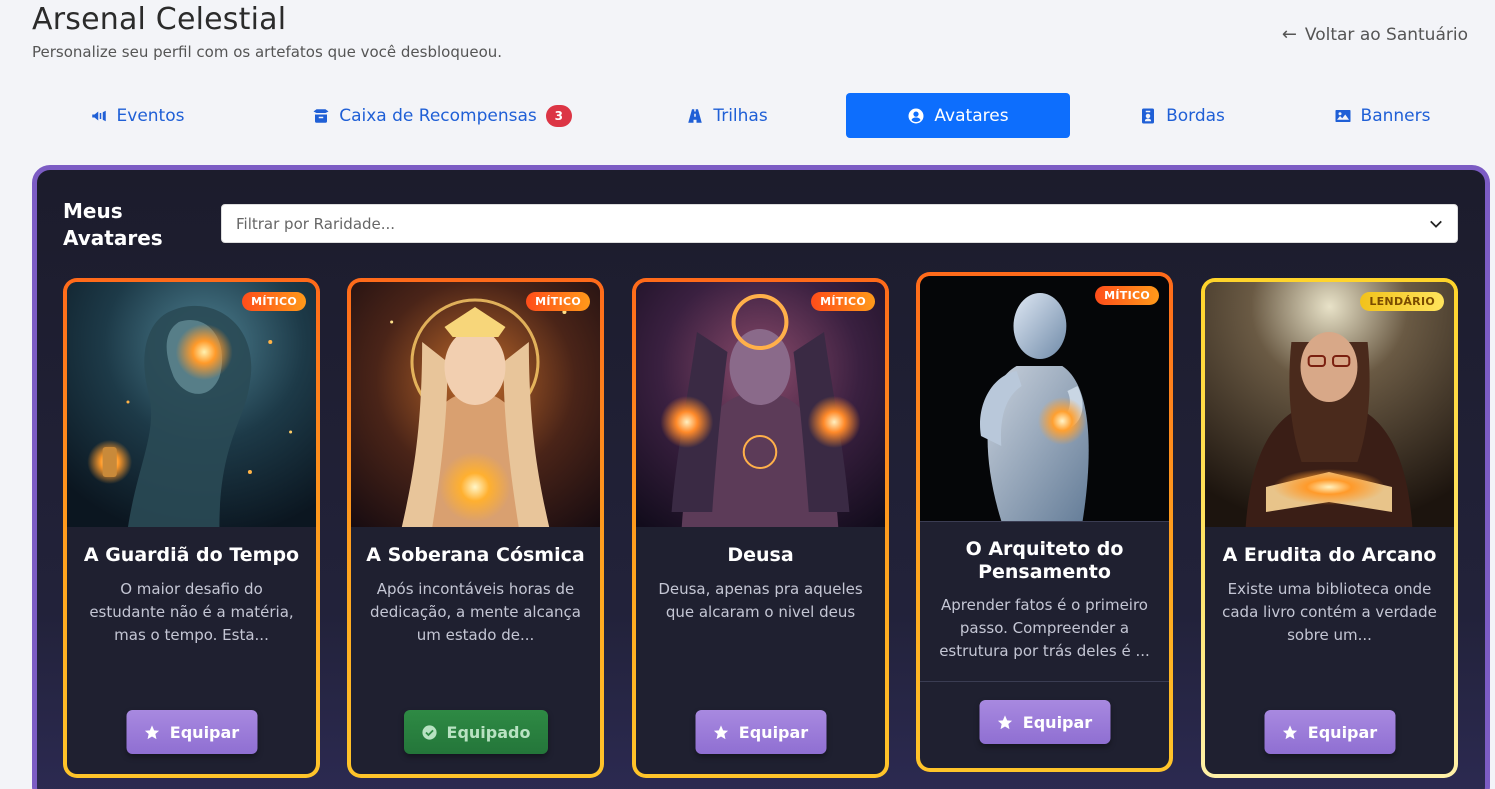 This screenshot has width=1495, height=789. Describe the element at coordinates (475, 555) in the screenshot. I see `avatar-name: A Soberana Cósmica` at that location.